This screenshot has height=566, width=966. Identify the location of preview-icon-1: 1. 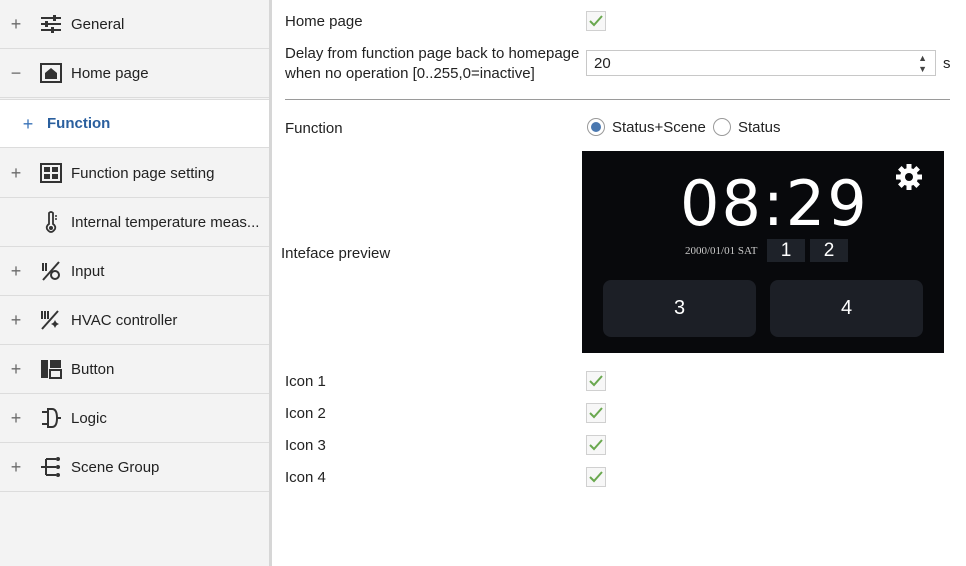
(786, 250).